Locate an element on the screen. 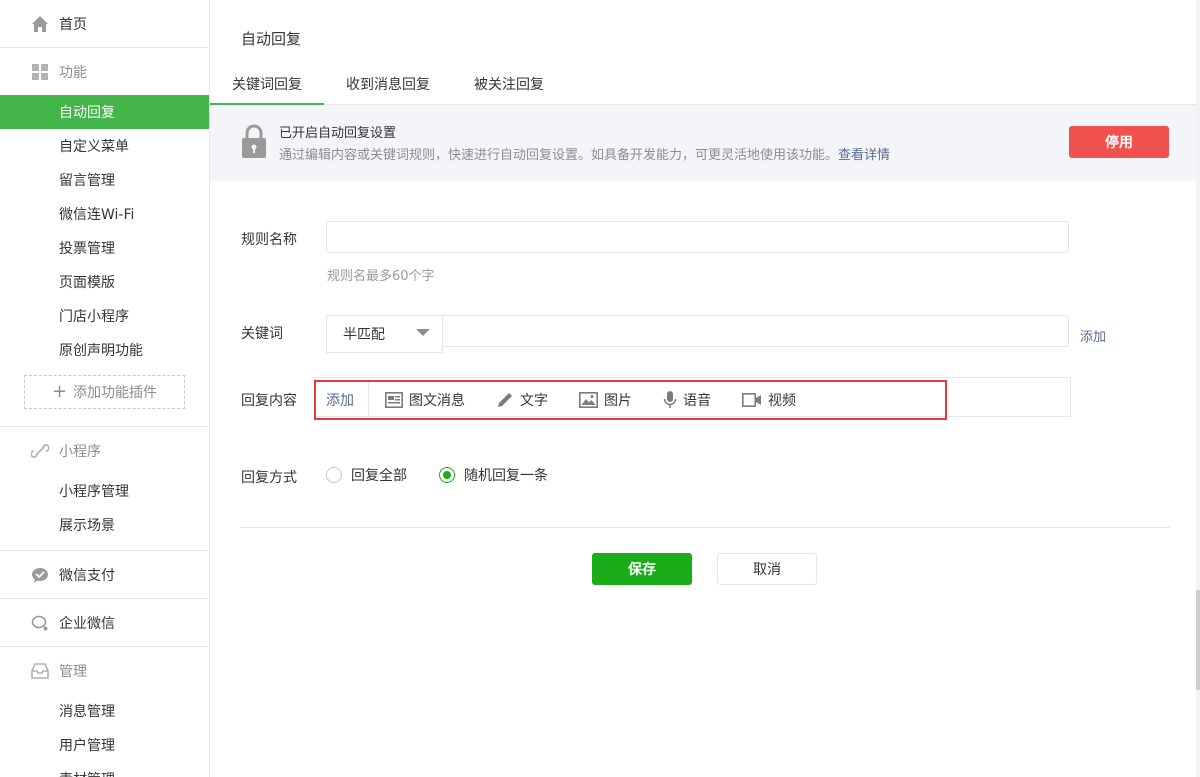  sidebar-item-label: 小程序管理 is located at coordinates (94, 492).